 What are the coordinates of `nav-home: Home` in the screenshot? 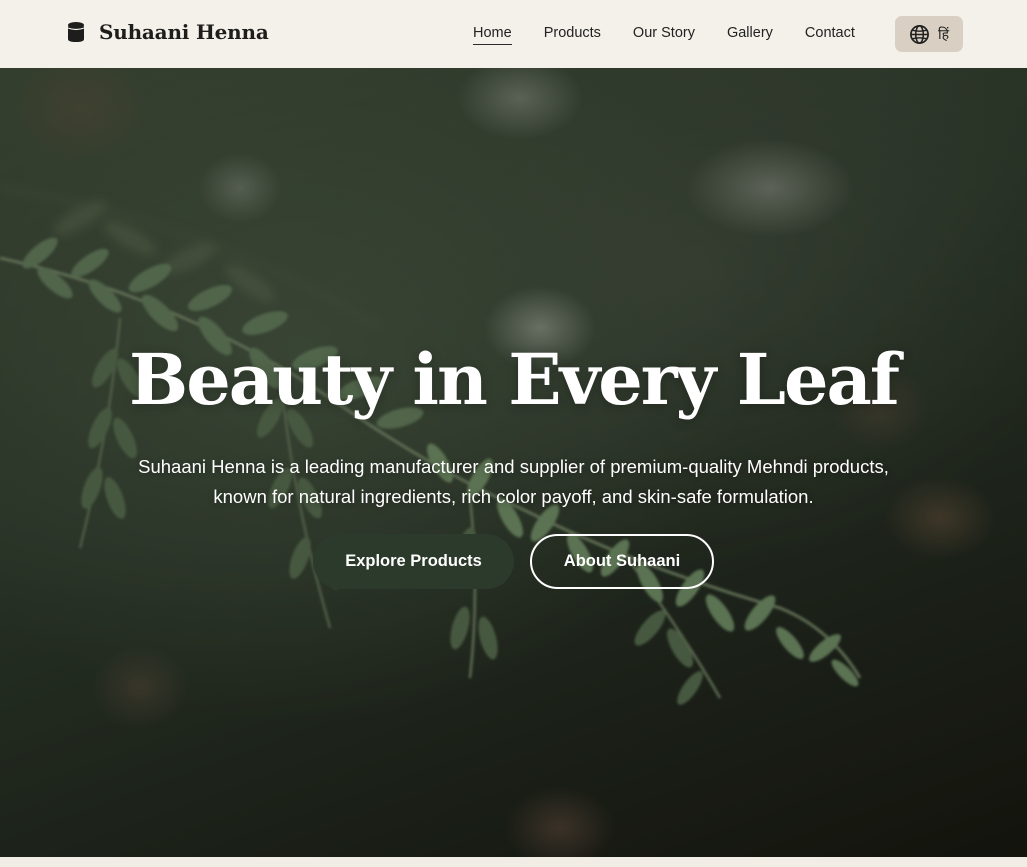 It's located at (492, 34).